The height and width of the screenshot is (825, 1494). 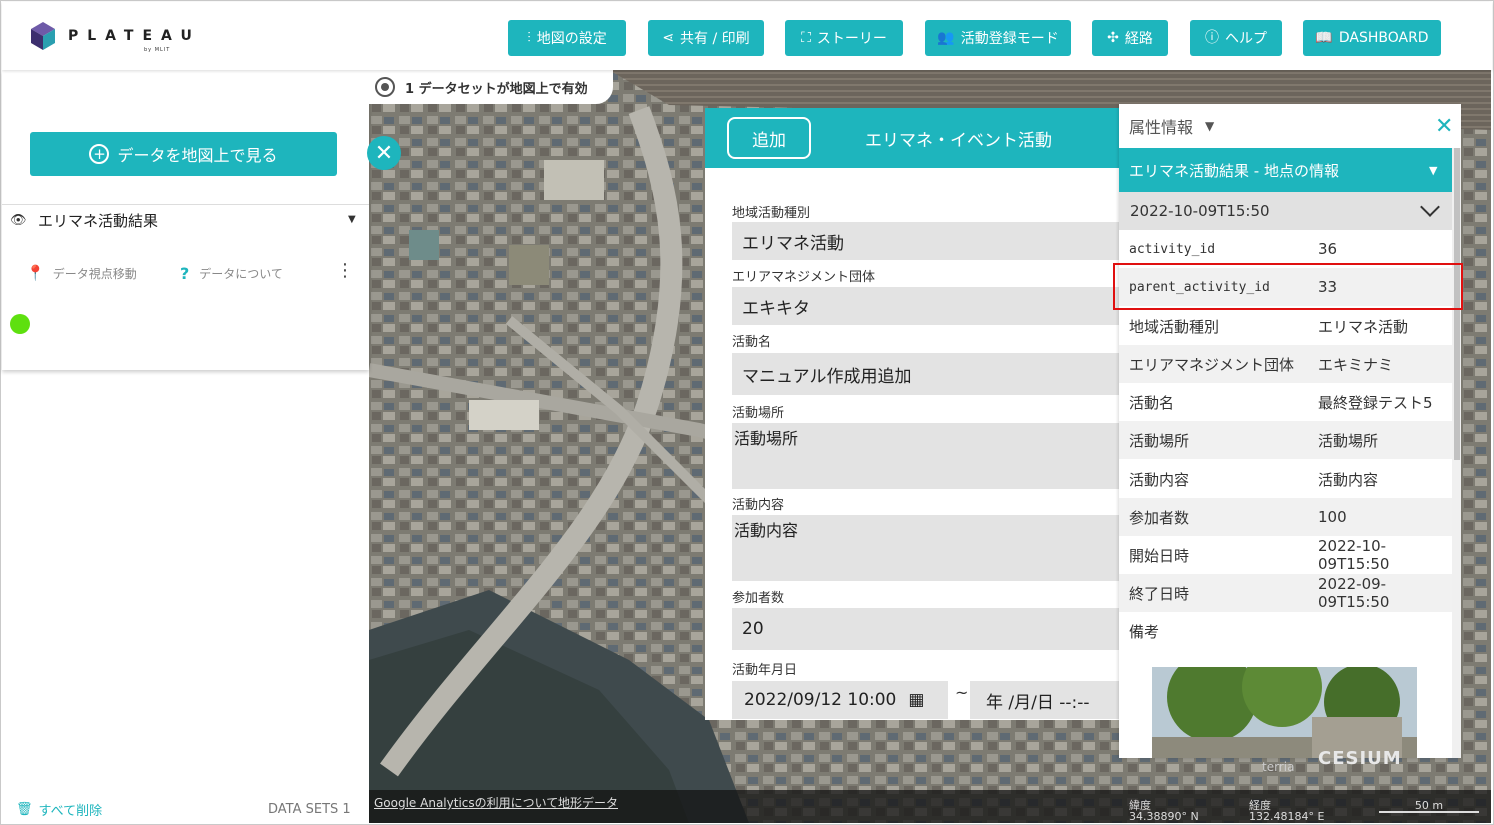 I want to click on form-title: エリマネ・イベント活動, so click(x=958, y=141).